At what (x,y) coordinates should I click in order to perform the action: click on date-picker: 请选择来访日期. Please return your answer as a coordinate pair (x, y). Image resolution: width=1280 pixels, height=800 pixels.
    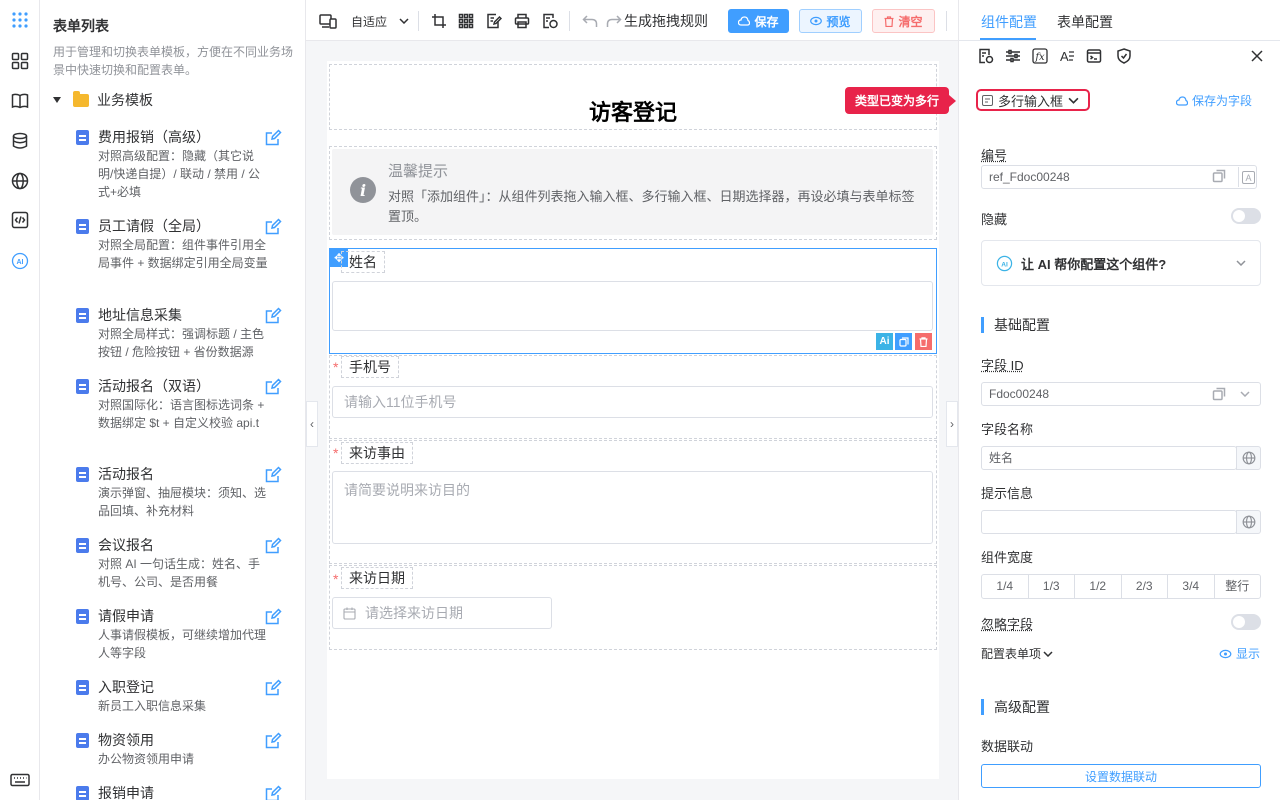
    Looking at the image, I should click on (442, 613).